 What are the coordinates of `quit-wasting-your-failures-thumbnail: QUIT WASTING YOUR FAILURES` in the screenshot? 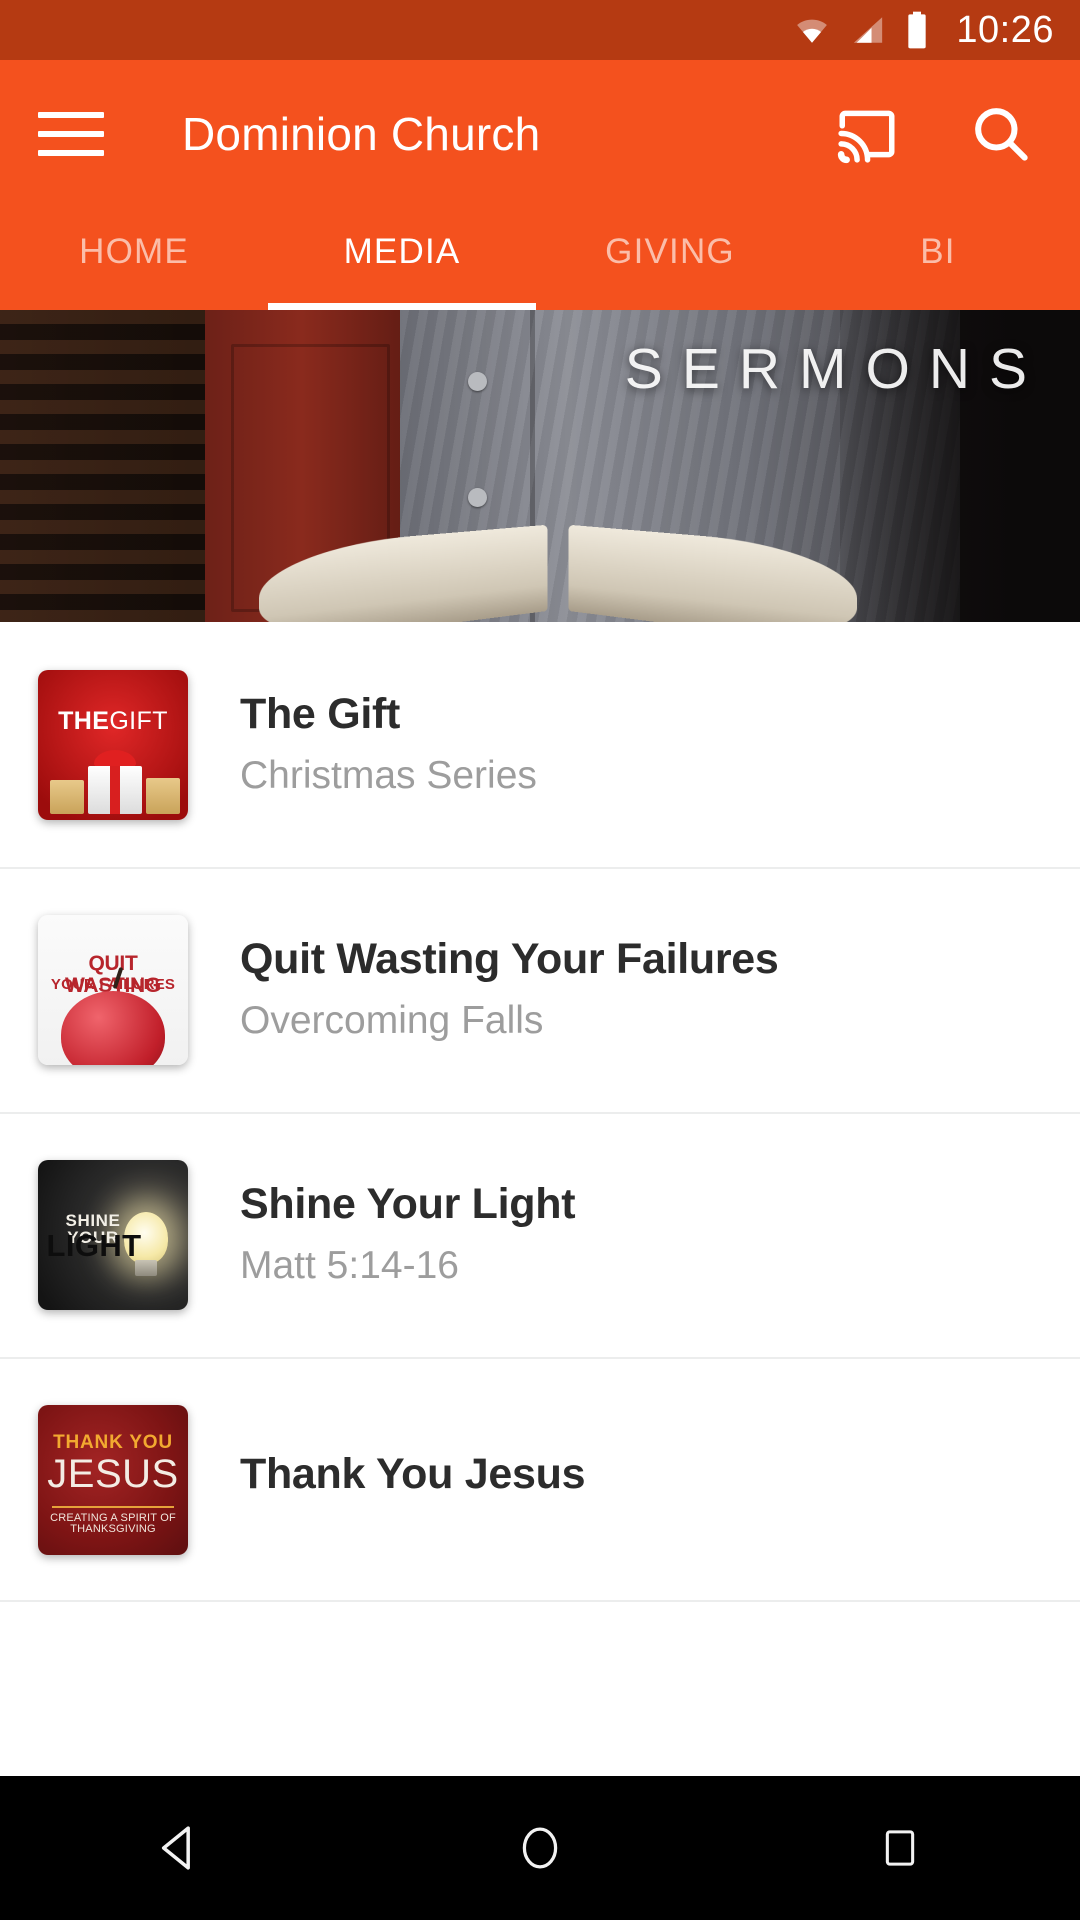 It's located at (113, 989).